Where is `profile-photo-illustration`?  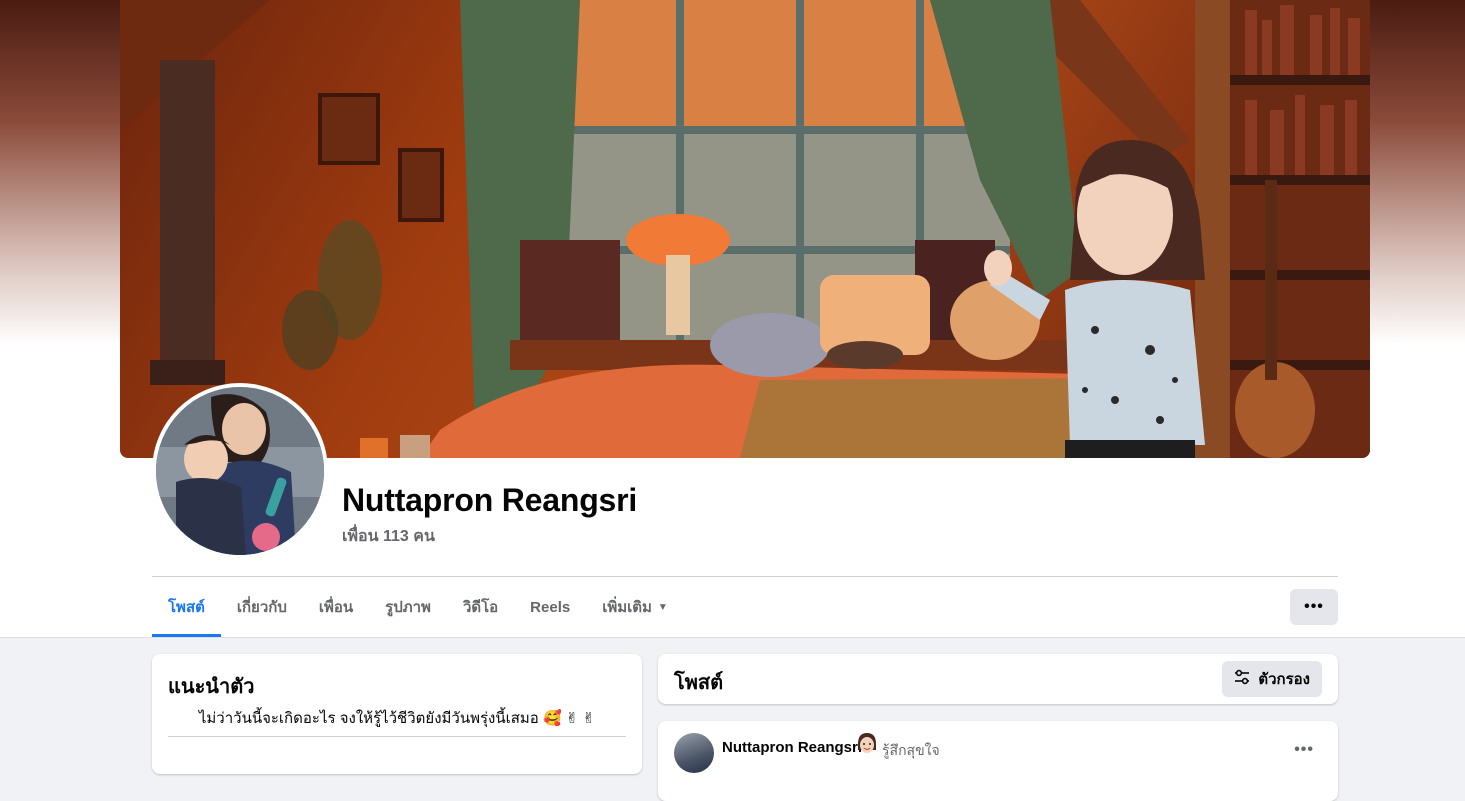
profile-photo-illustration is located at coordinates (240, 471).